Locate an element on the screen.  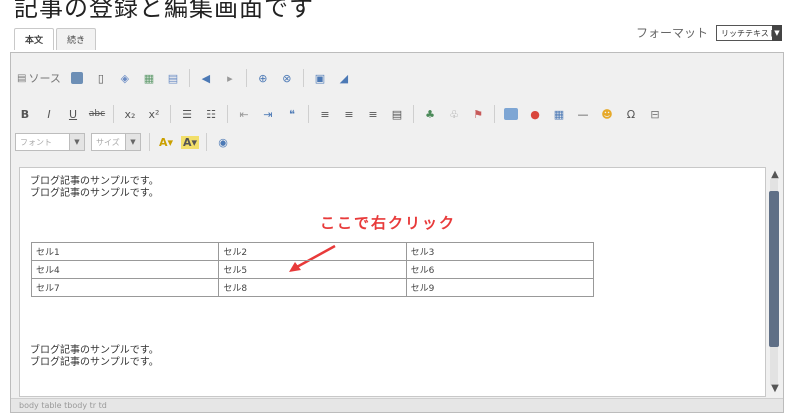
align-left-icon: ≡ is located at coordinates (325, 114).